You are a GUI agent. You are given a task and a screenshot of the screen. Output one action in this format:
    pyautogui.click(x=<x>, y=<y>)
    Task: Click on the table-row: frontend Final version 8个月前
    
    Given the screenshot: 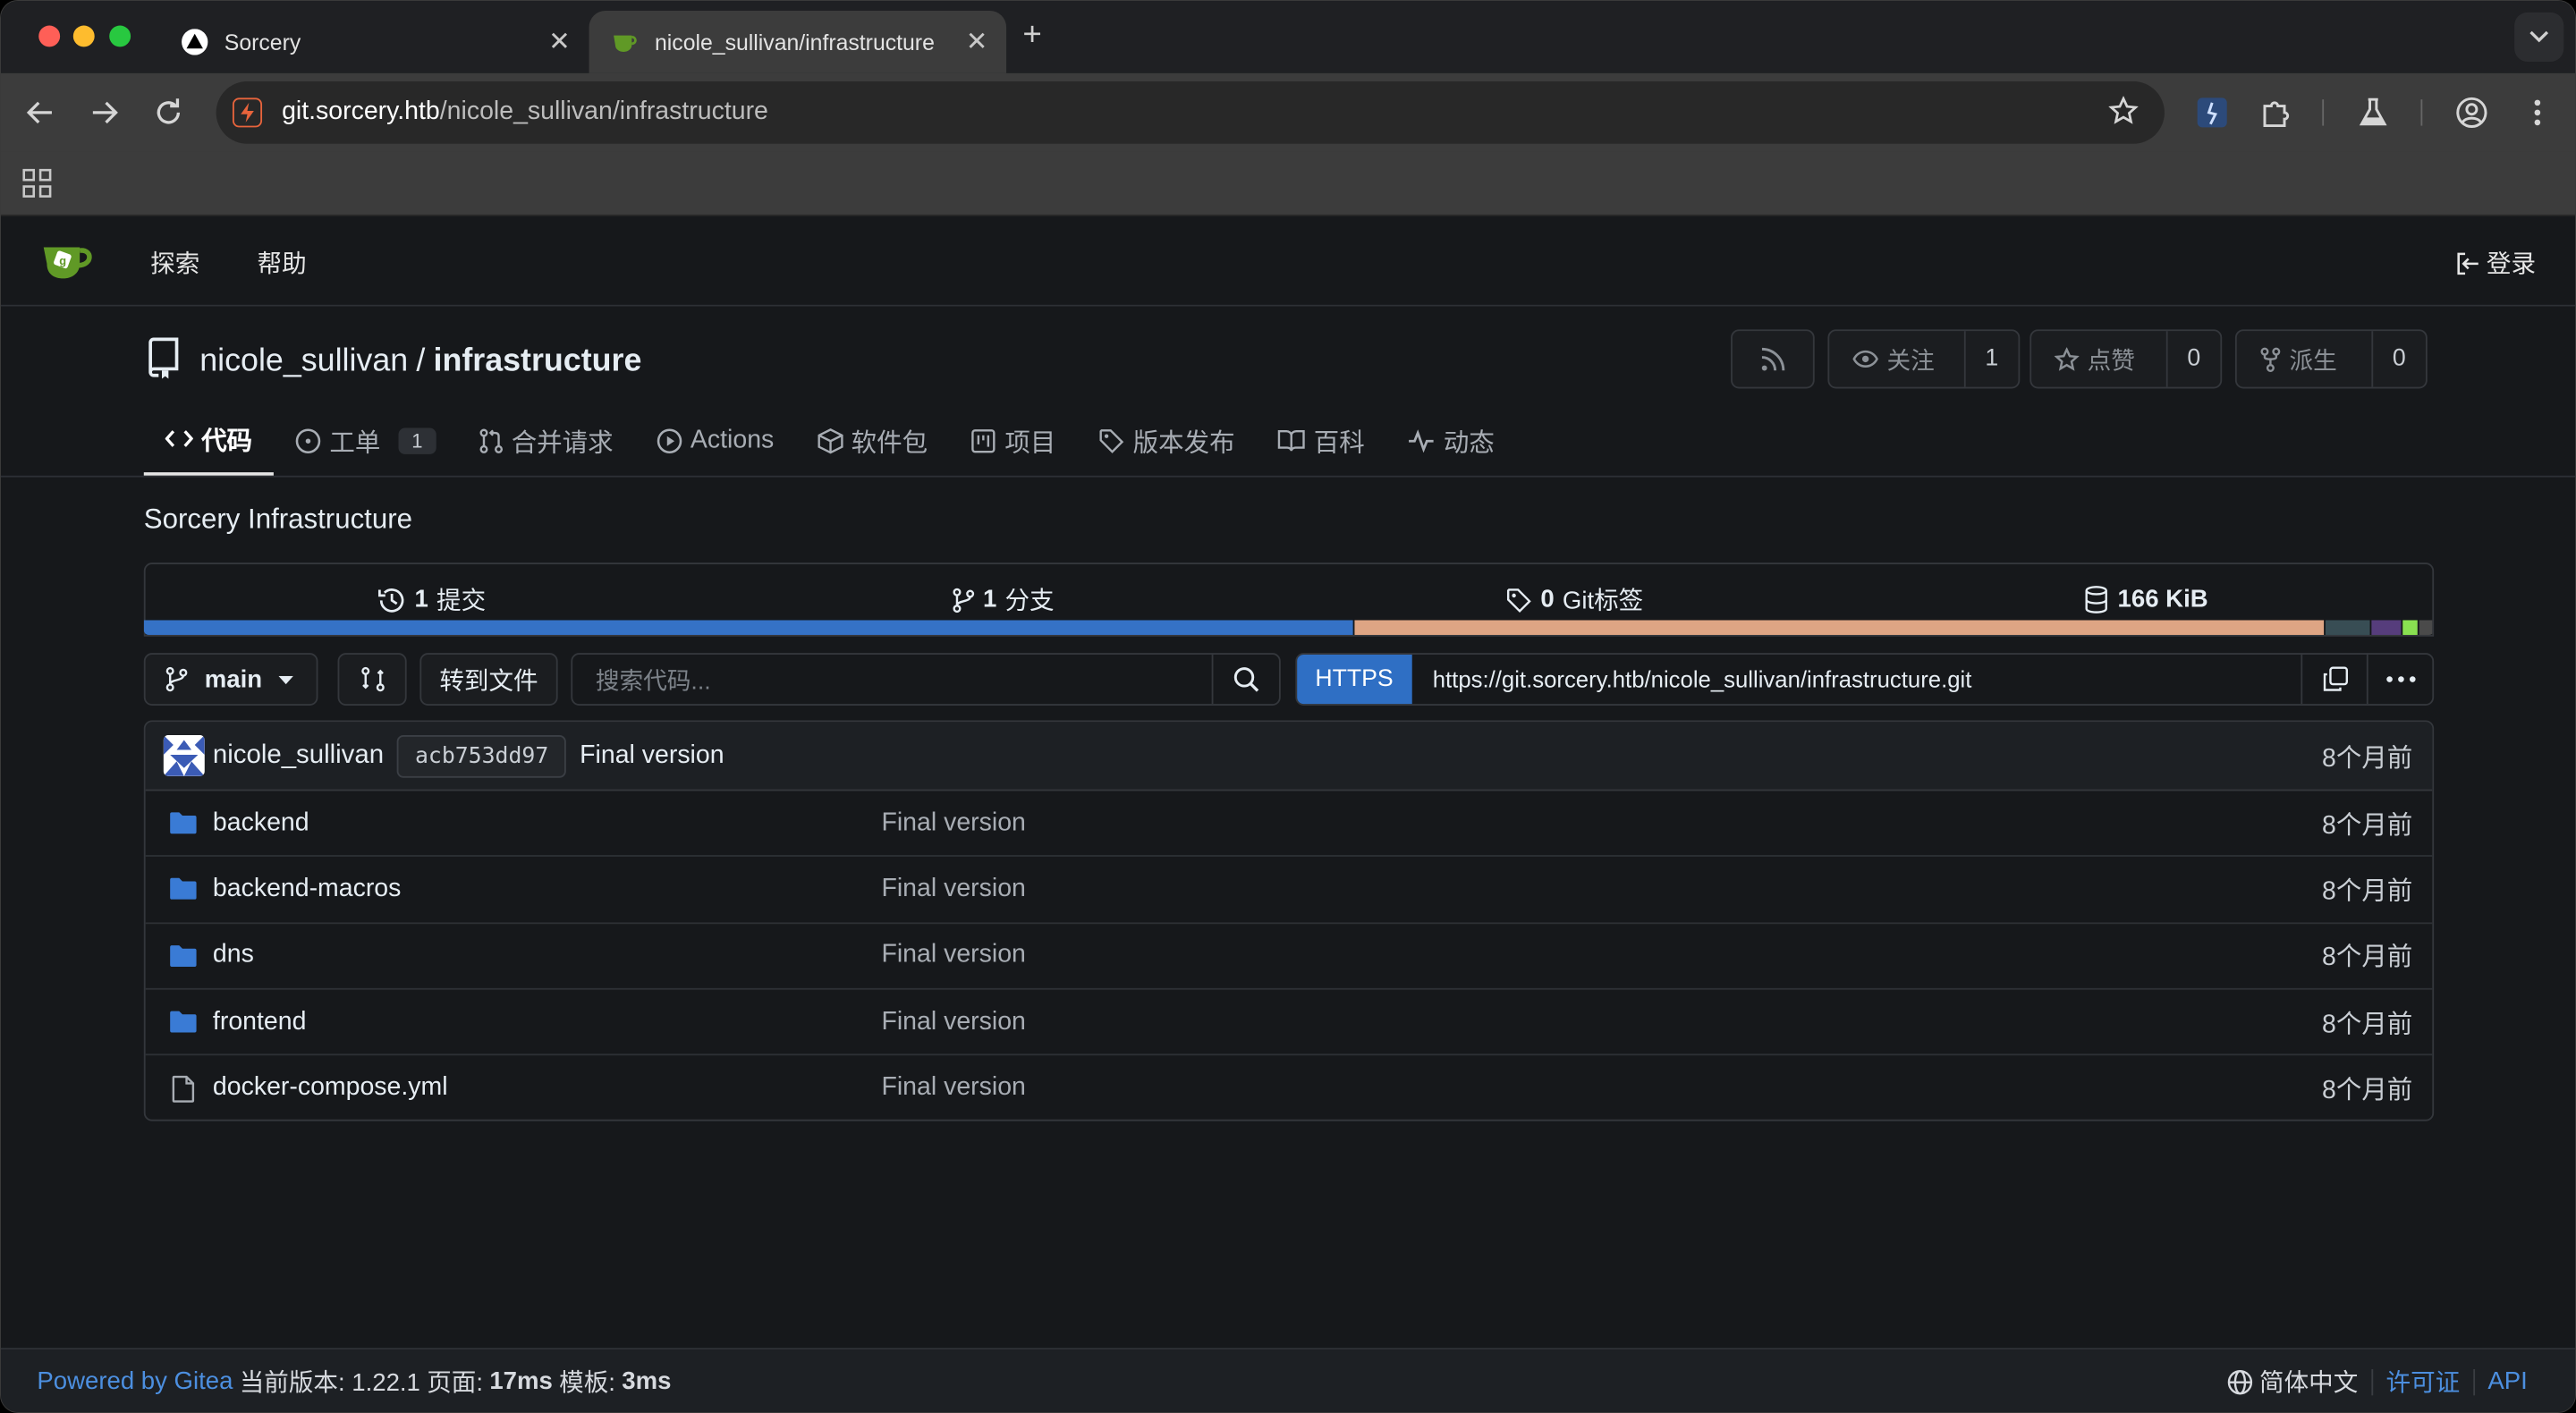 What is the action you would take?
    pyautogui.click(x=1289, y=1022)
    